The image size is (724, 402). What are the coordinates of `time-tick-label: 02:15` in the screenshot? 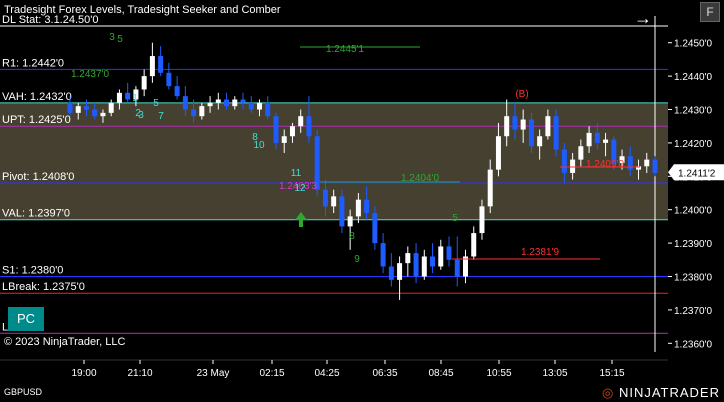 It's located at (271, 373).